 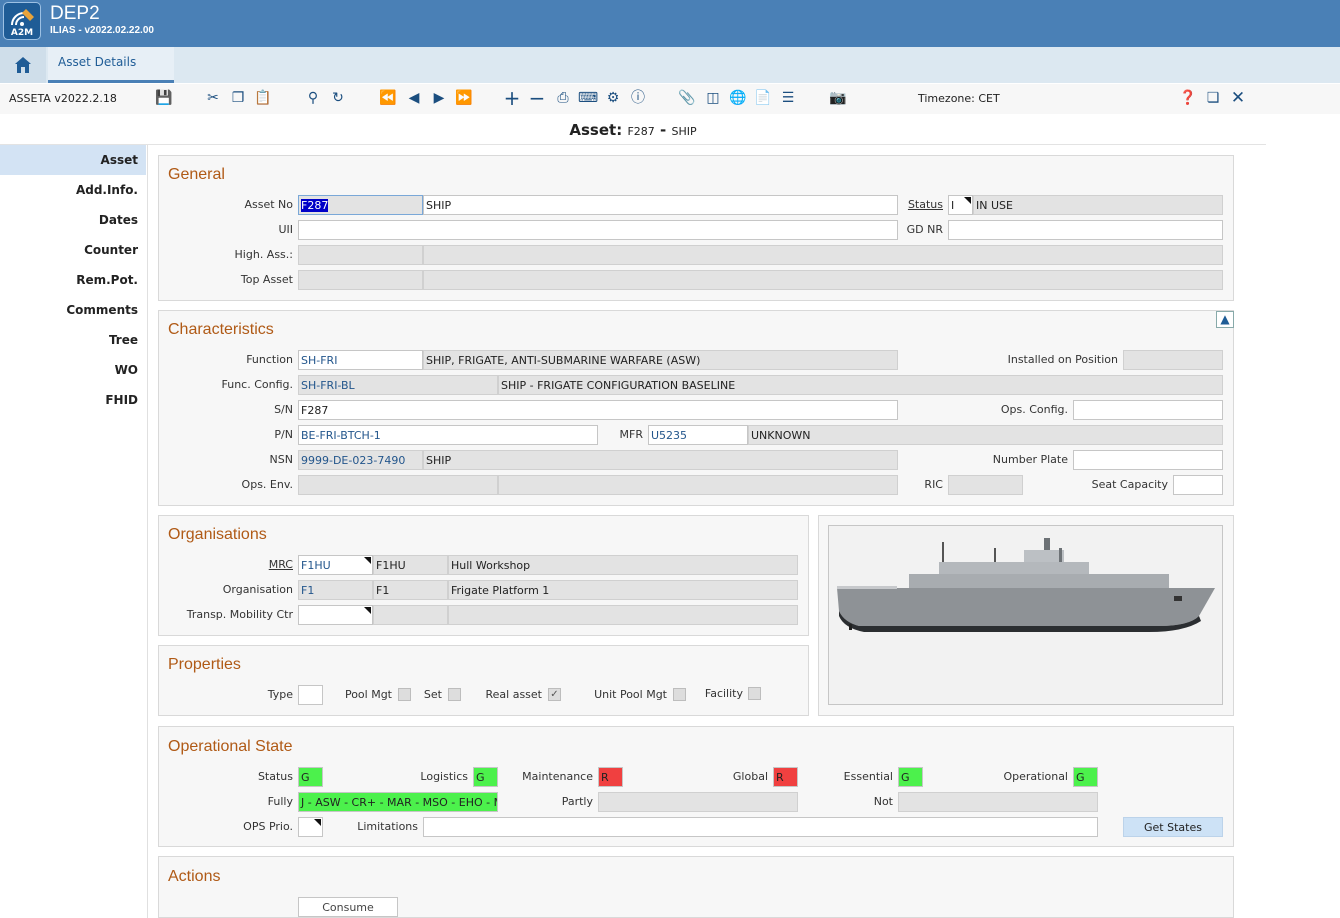 What do you see at coordinates (537, 98) in the screenshot?
I see `remove-icon: −` at bounding box center [537, 98].